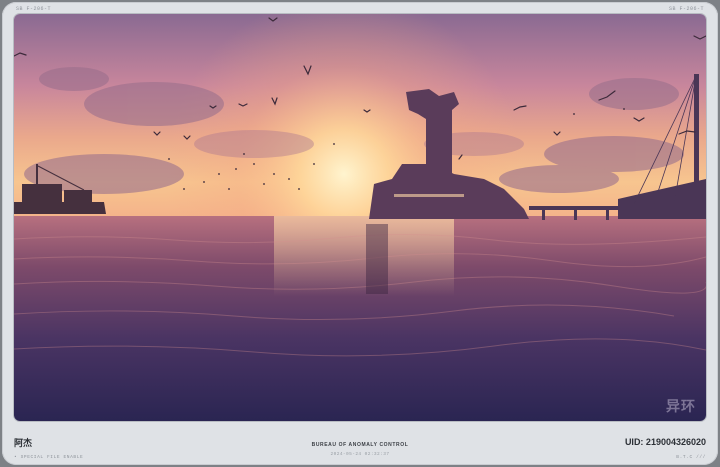  I want to click on corner-tag-left: SB F-206-T, so click(34, 9).